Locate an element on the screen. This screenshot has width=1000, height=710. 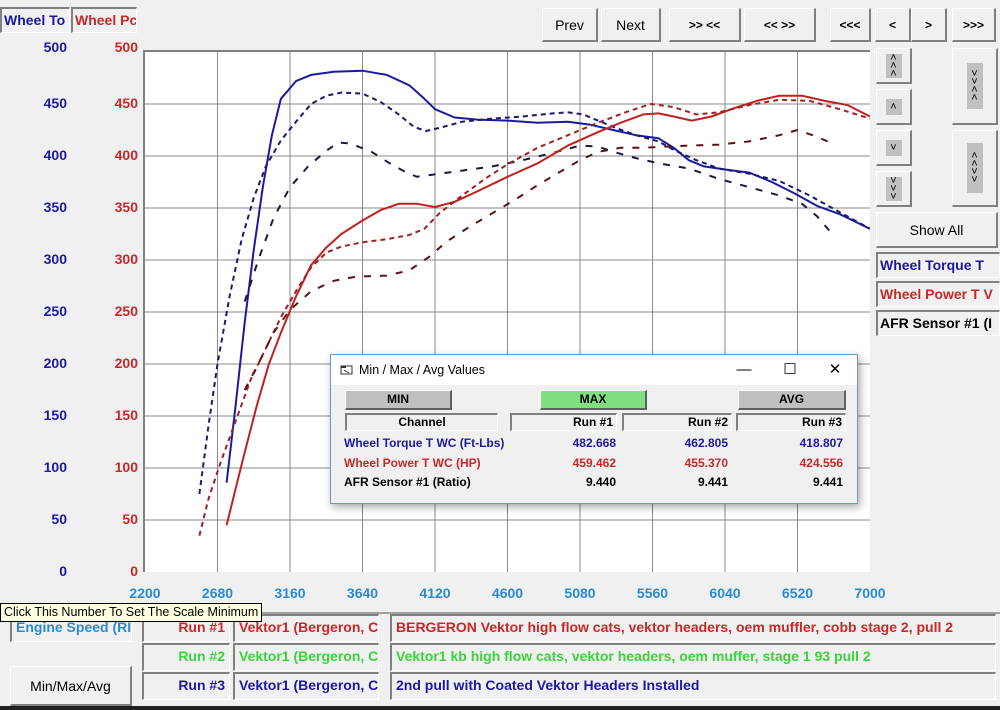
run-3-label: Run #3 is located at coordinates (186, 686).